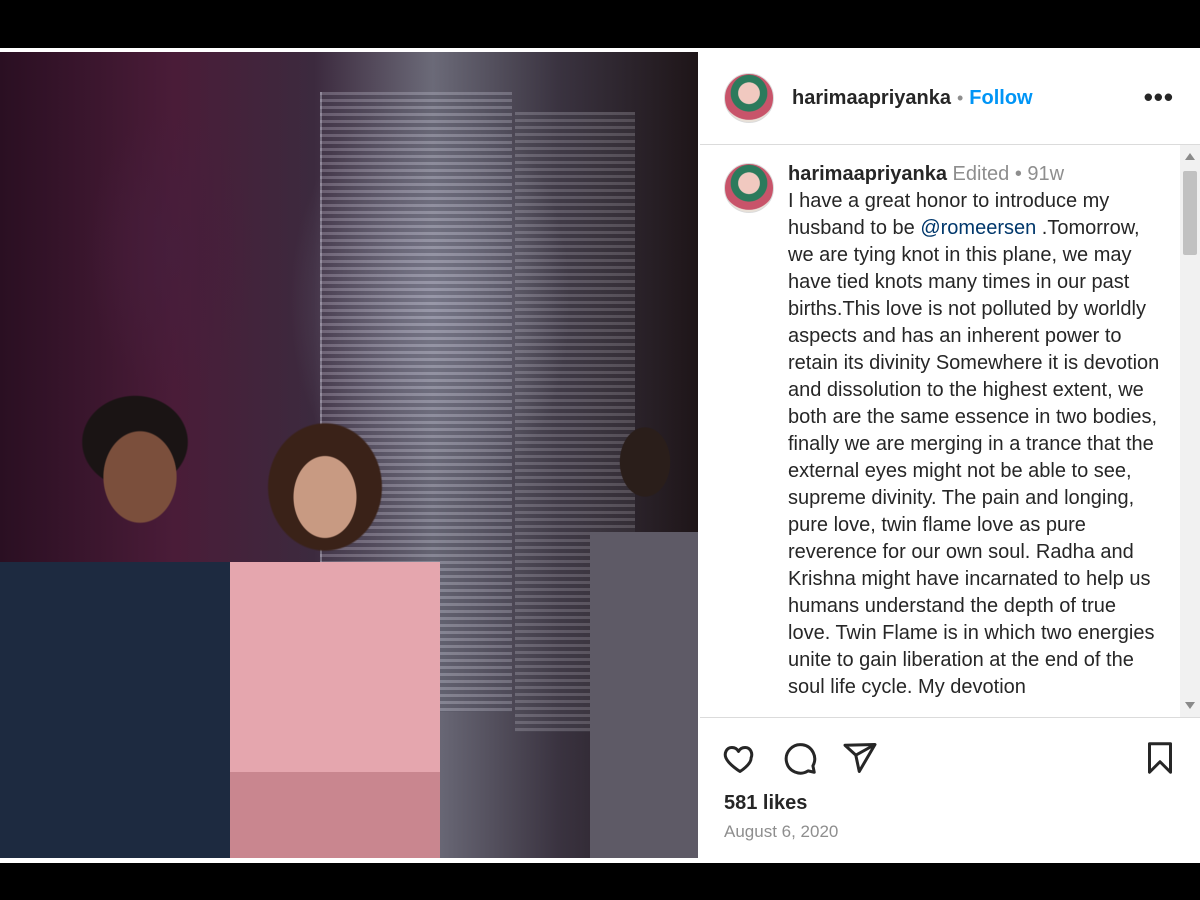  Describe the element at coordinates (978, 228) in the screenshot. I see `mention-link: @romeersen` at that location.